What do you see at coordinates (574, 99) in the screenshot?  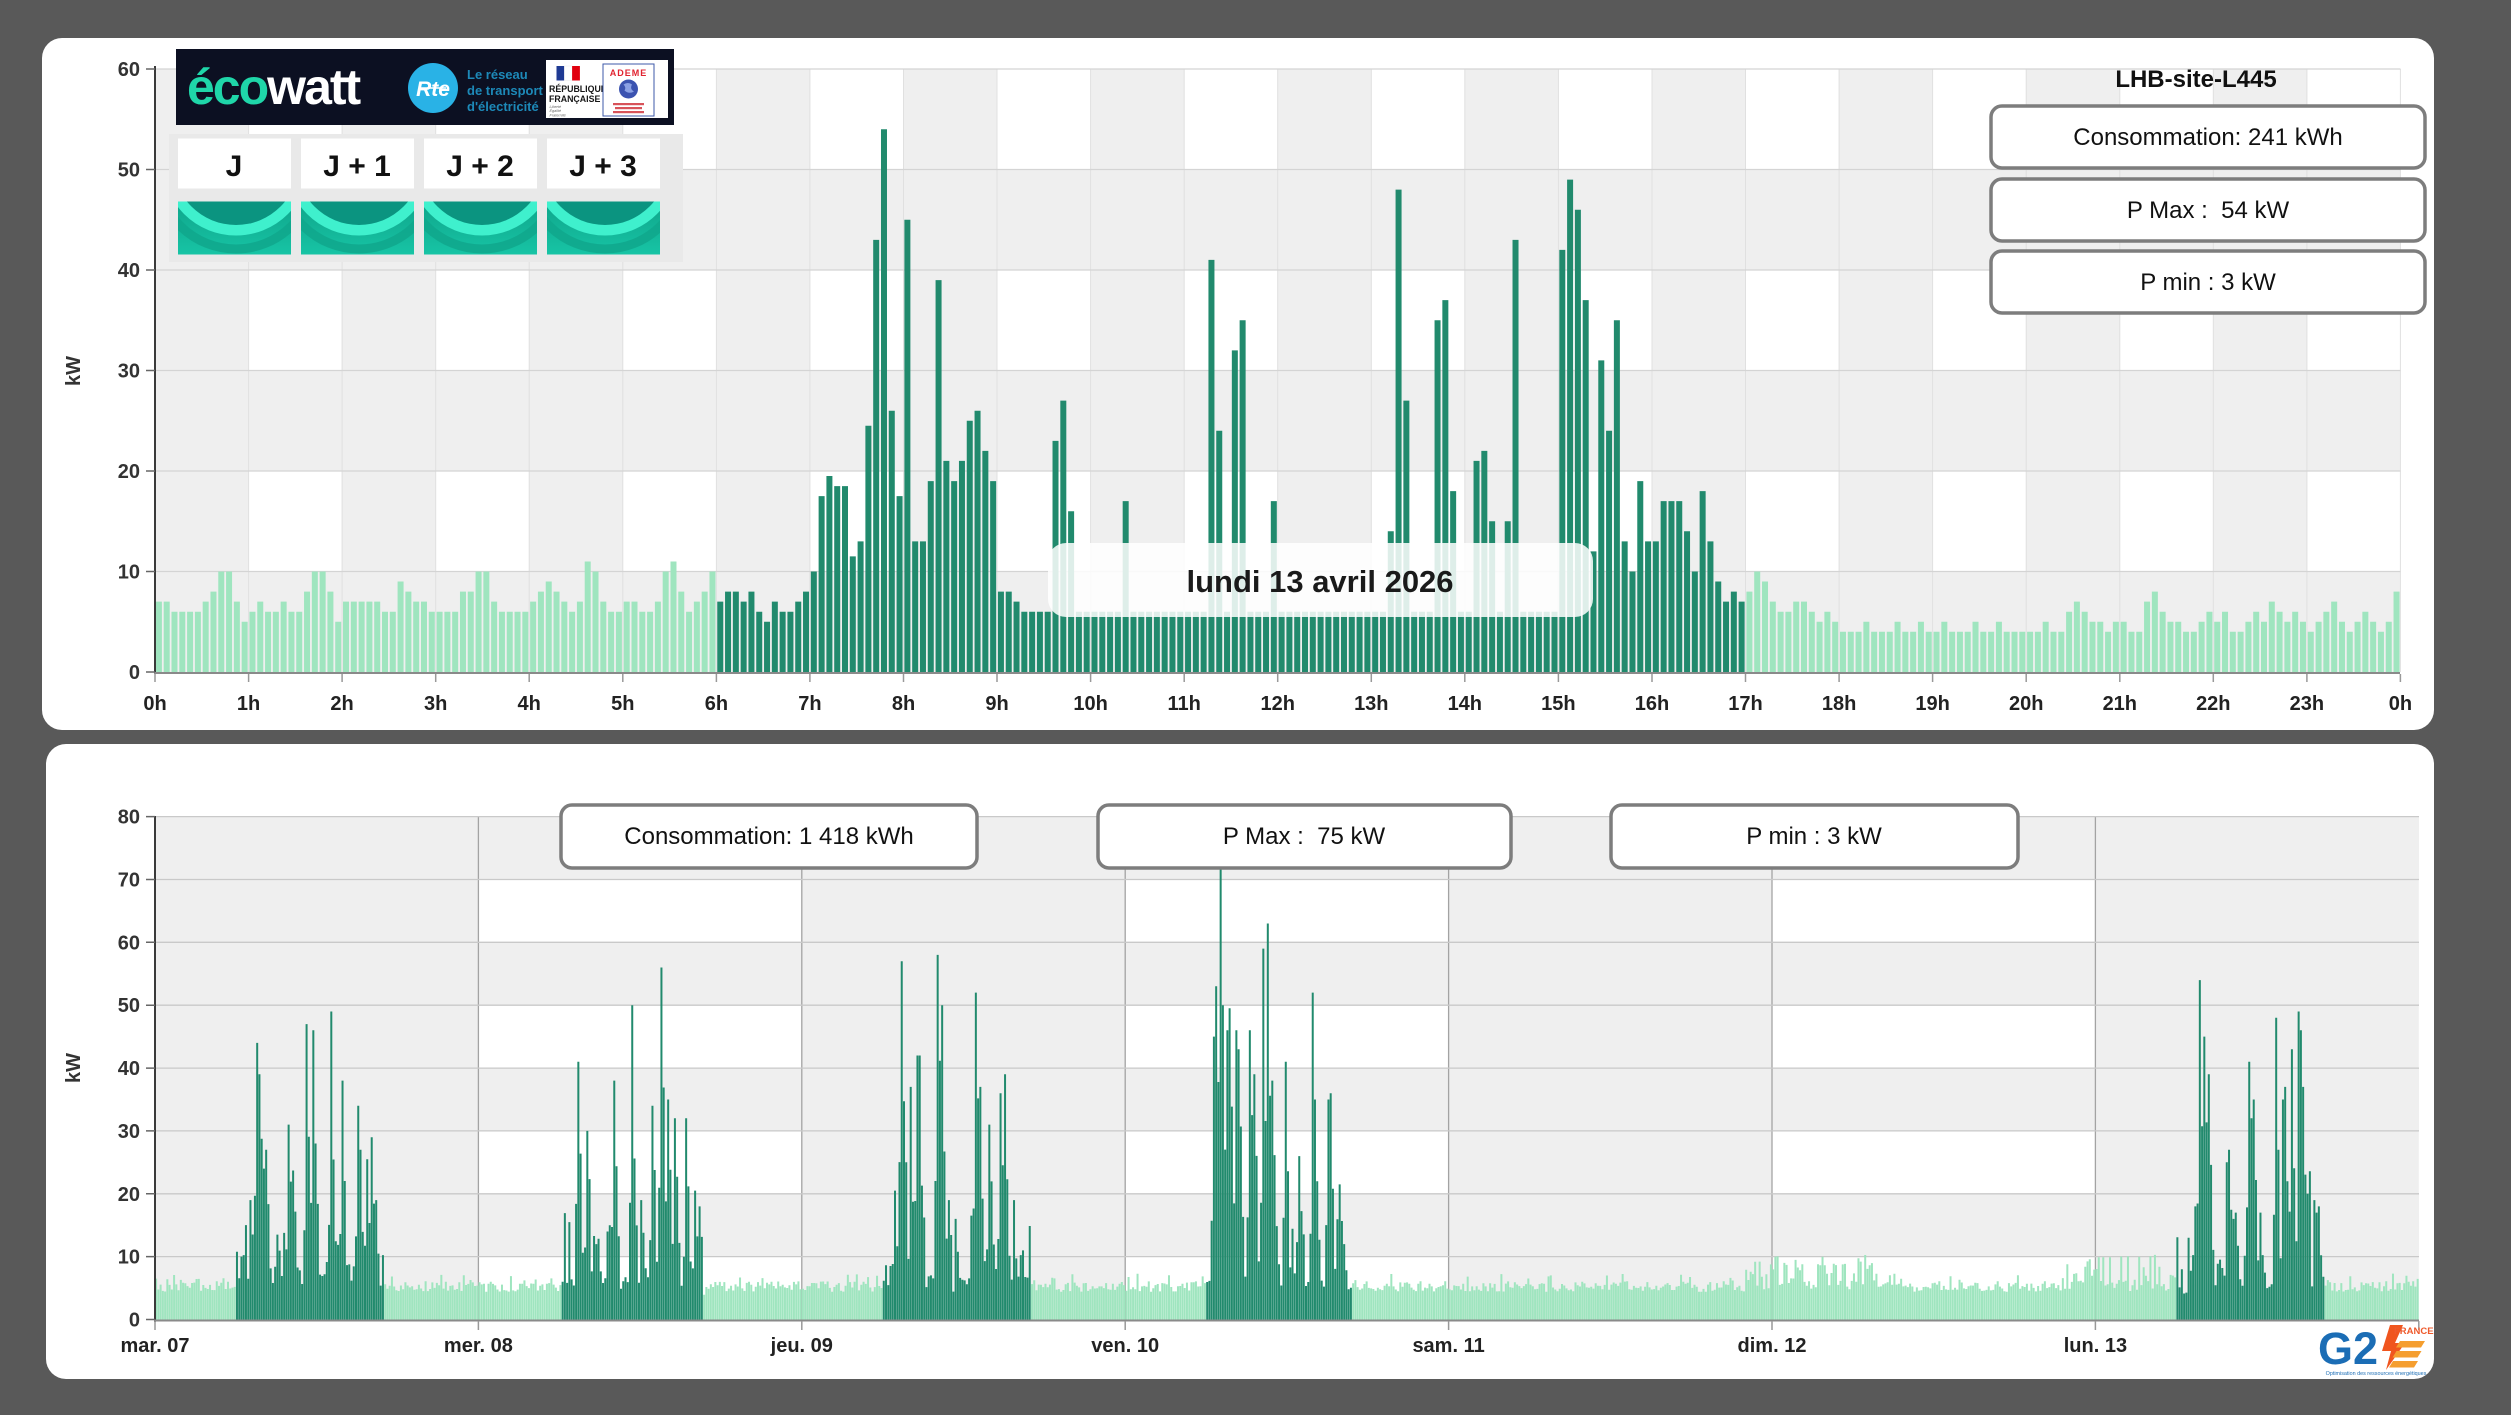 I see `svg-text: FRANÇAISE` at bounding box center [574, 99].